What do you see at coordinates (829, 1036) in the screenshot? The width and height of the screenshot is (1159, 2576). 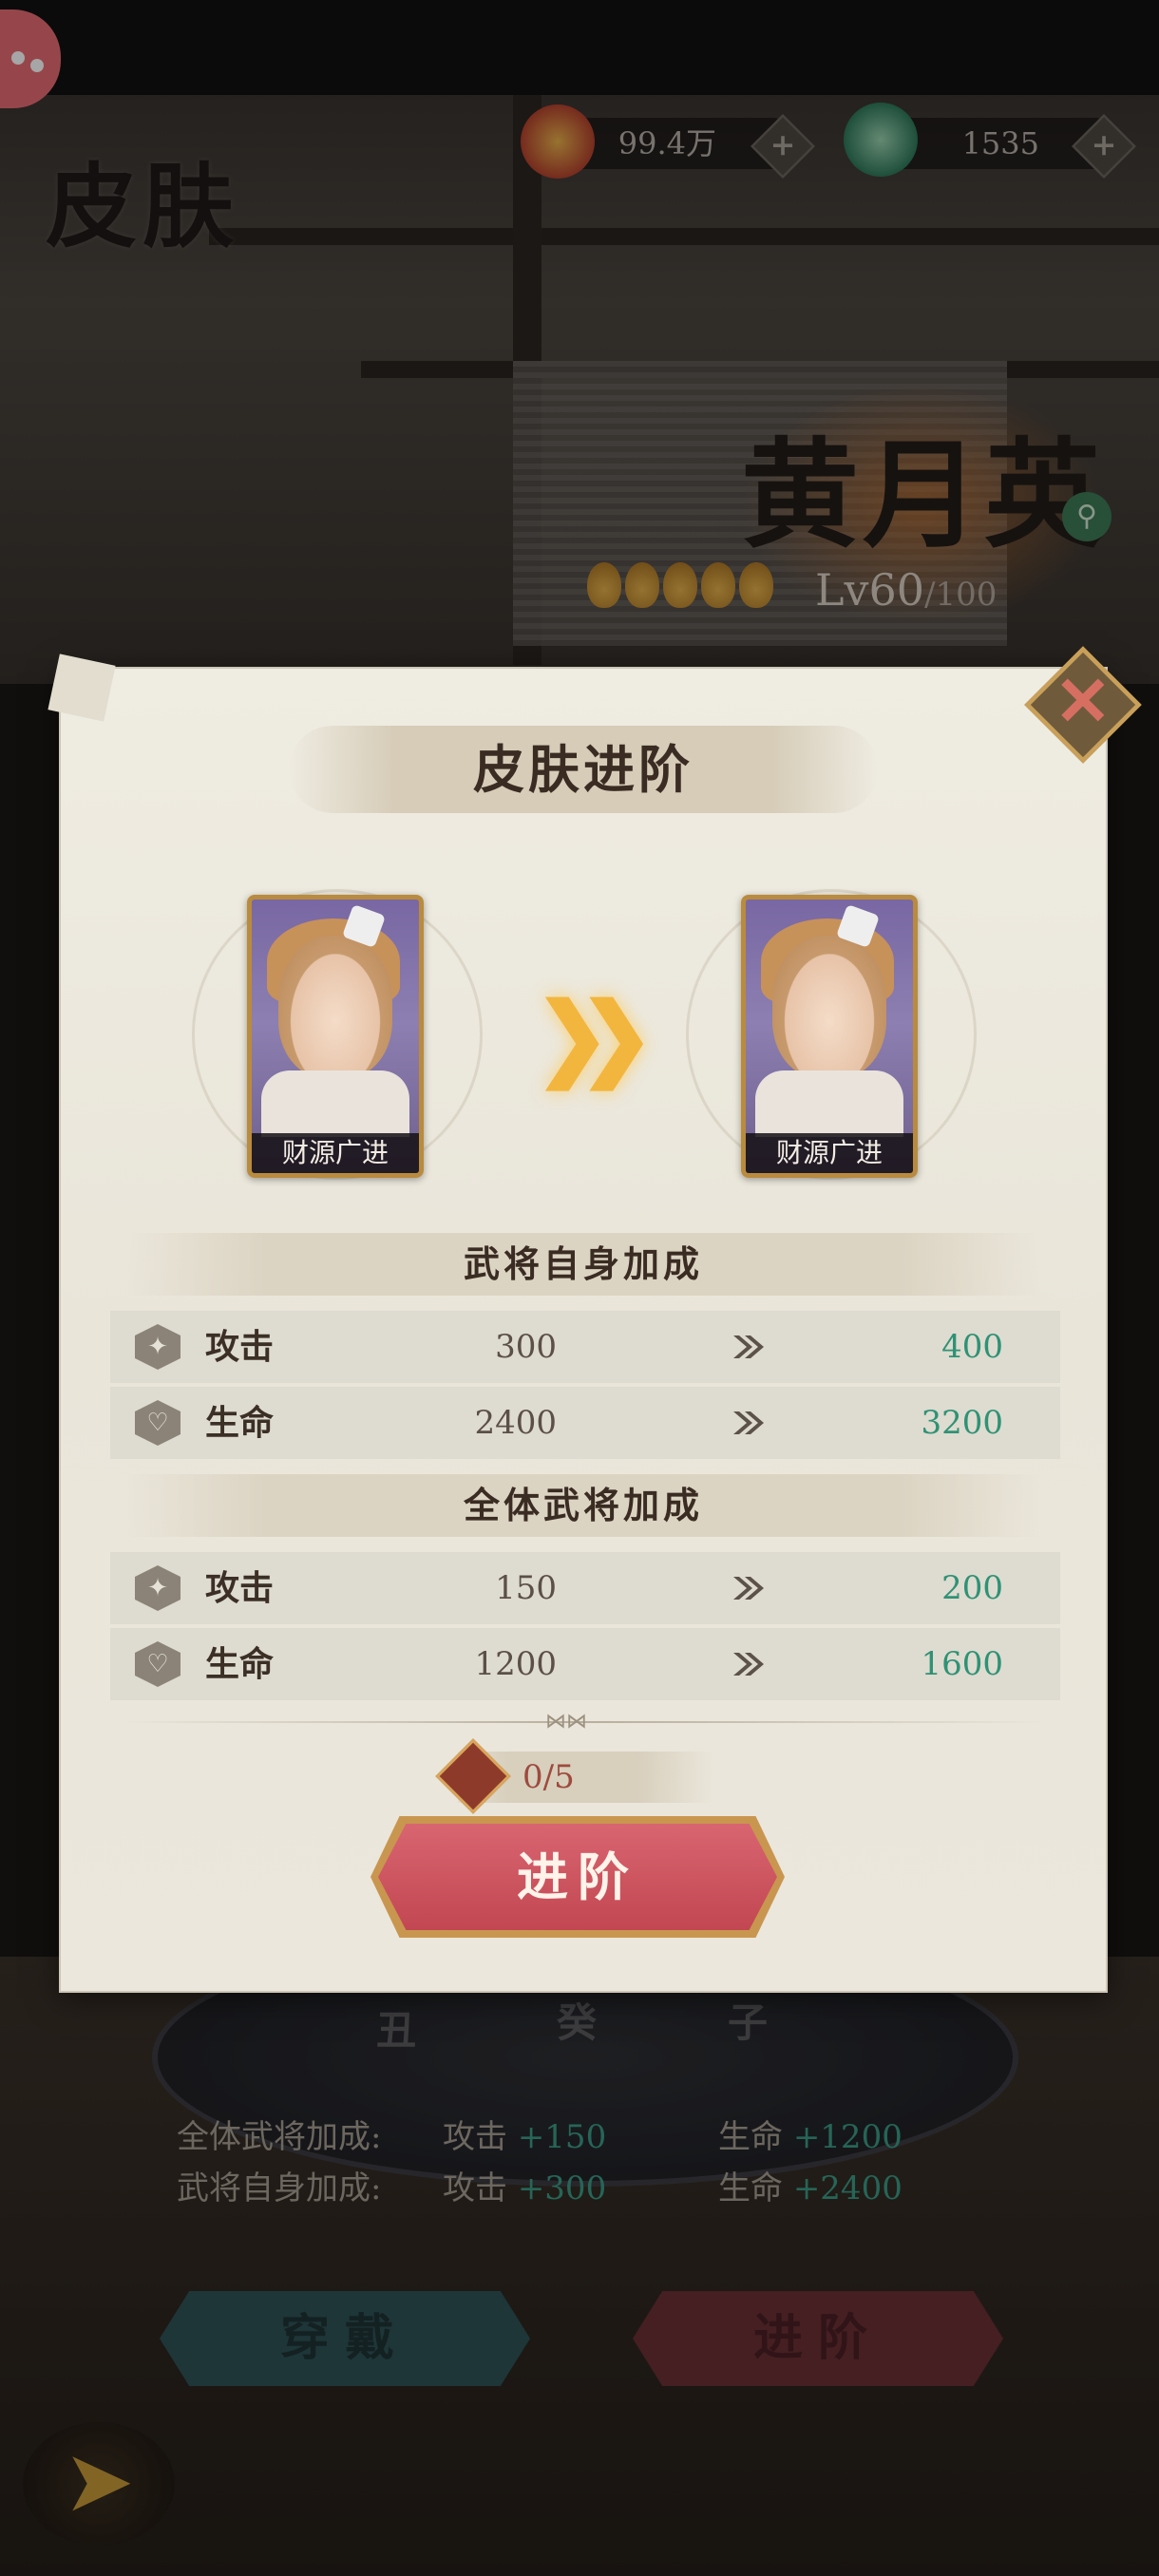 I see `skin-card-next: 财源广进` at bounding box center [829, 1036].